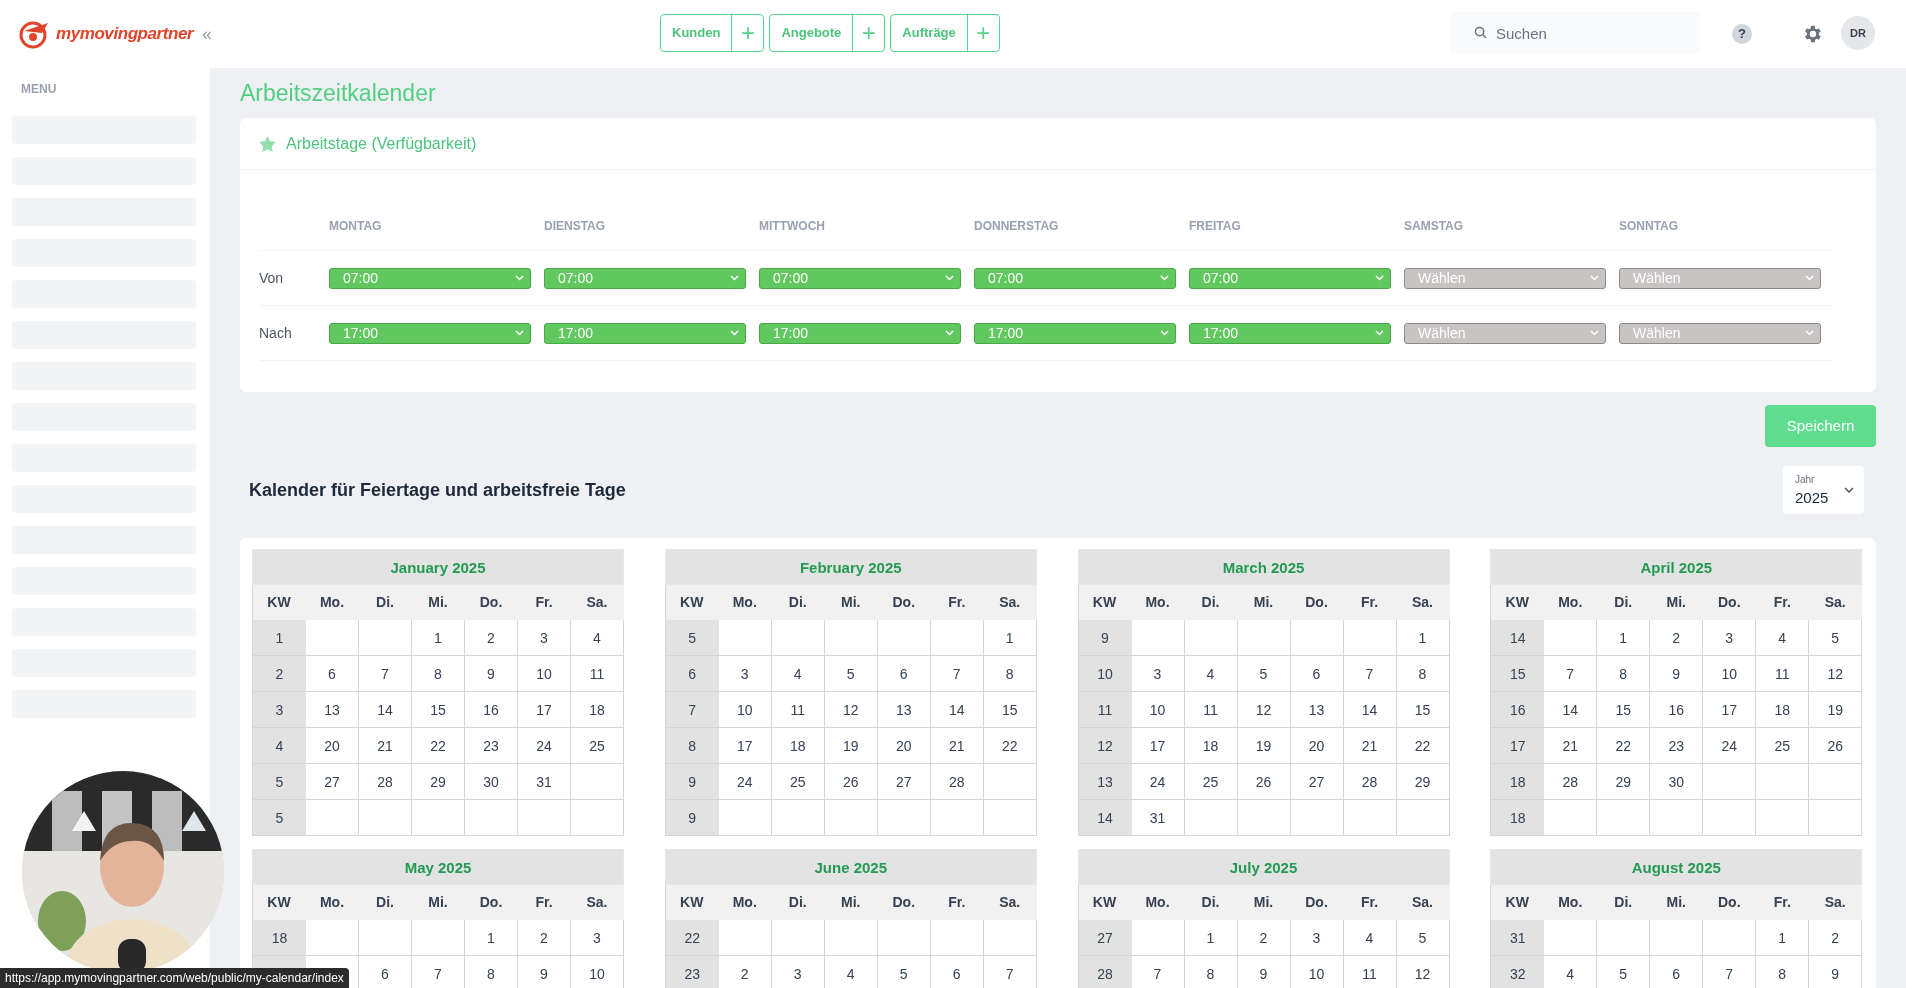 The height and width of the screenshot is (988, 1906). Describe the element at coordinates (1158, 818) in the screenshot. I see `day-cell: 31` at that location.